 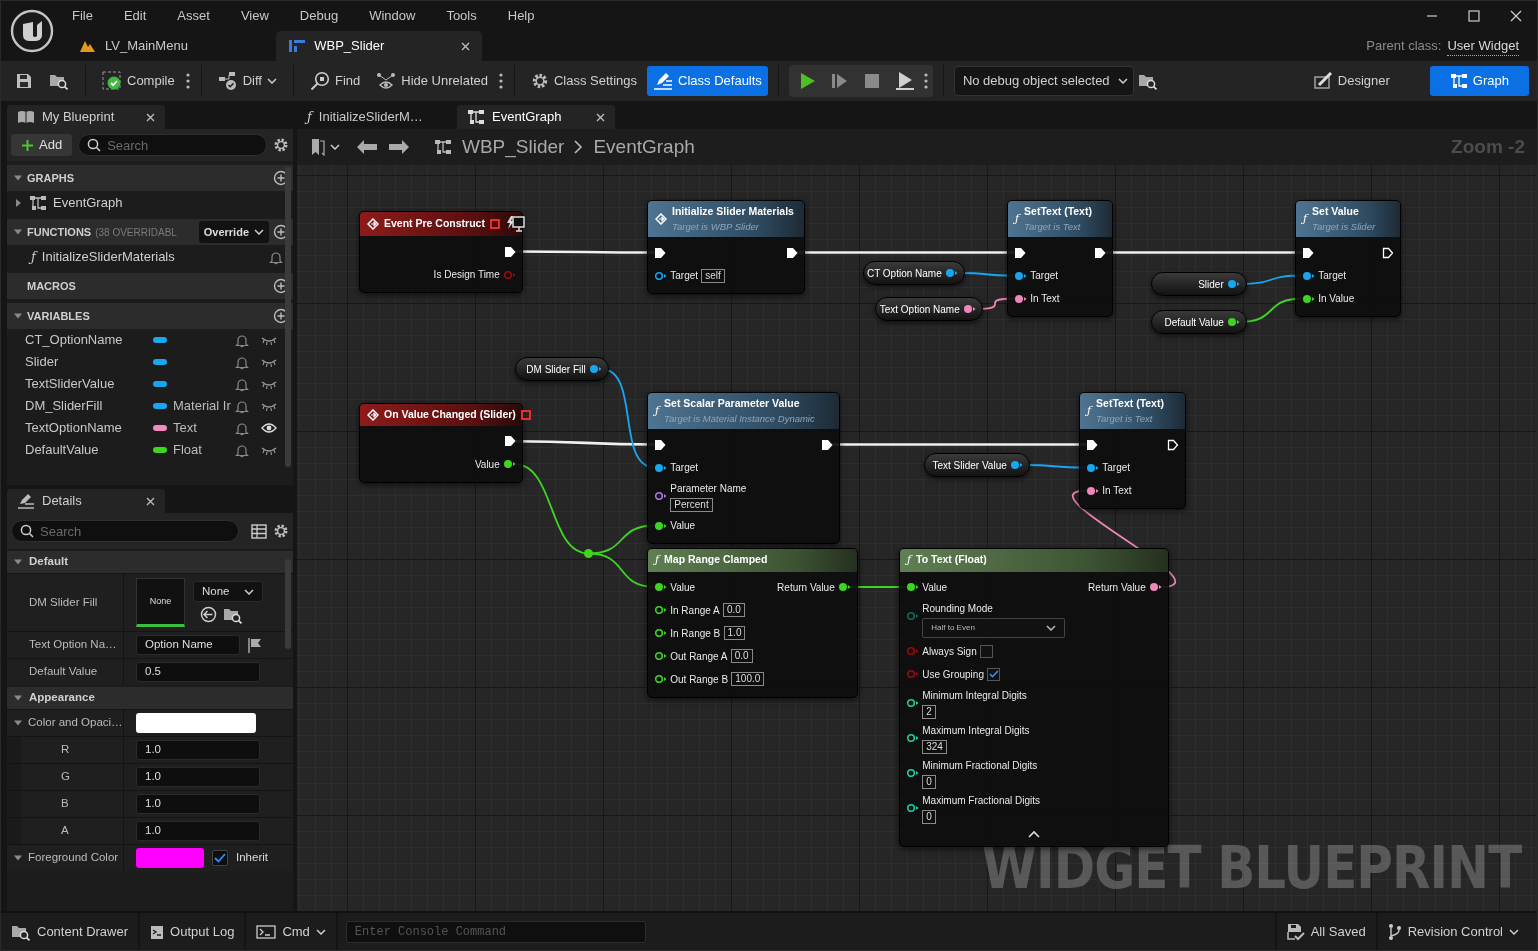 I want to click on content-drawer-button: Content Drawer, so click(x=71, y=931).